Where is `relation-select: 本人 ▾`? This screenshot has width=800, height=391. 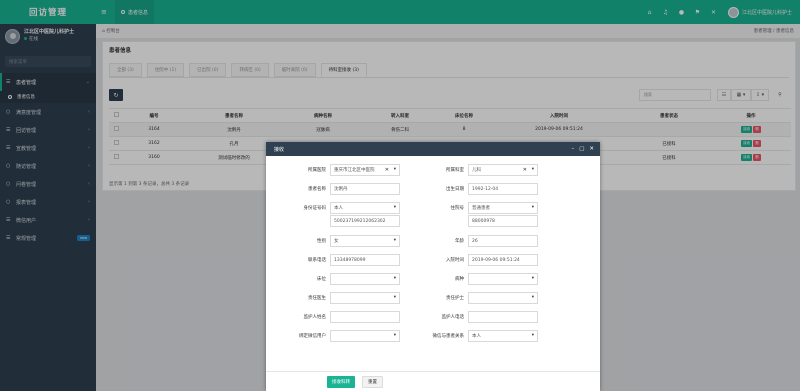
relation-select: 本人 ▾ is located at coordinates (503, 336).